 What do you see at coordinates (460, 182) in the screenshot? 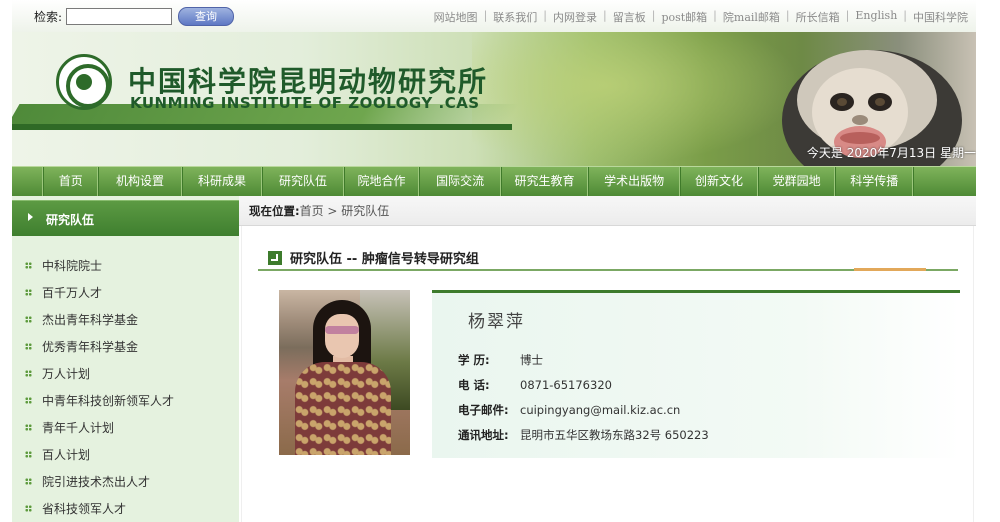
I see `nav-international-exchange: 国际交流` at bounding box center [460, 182].